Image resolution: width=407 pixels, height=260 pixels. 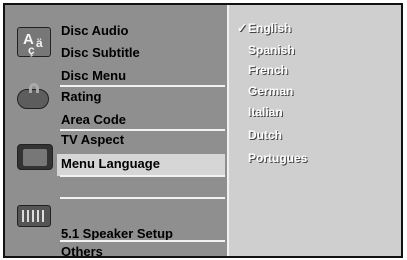 I want to click on language-option-dutch: Dutch, so click(x=265, y=135).